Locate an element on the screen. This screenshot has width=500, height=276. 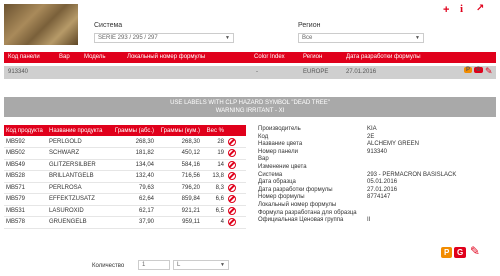
col-panel-code: Код панели is located at coordinates (24, 57).